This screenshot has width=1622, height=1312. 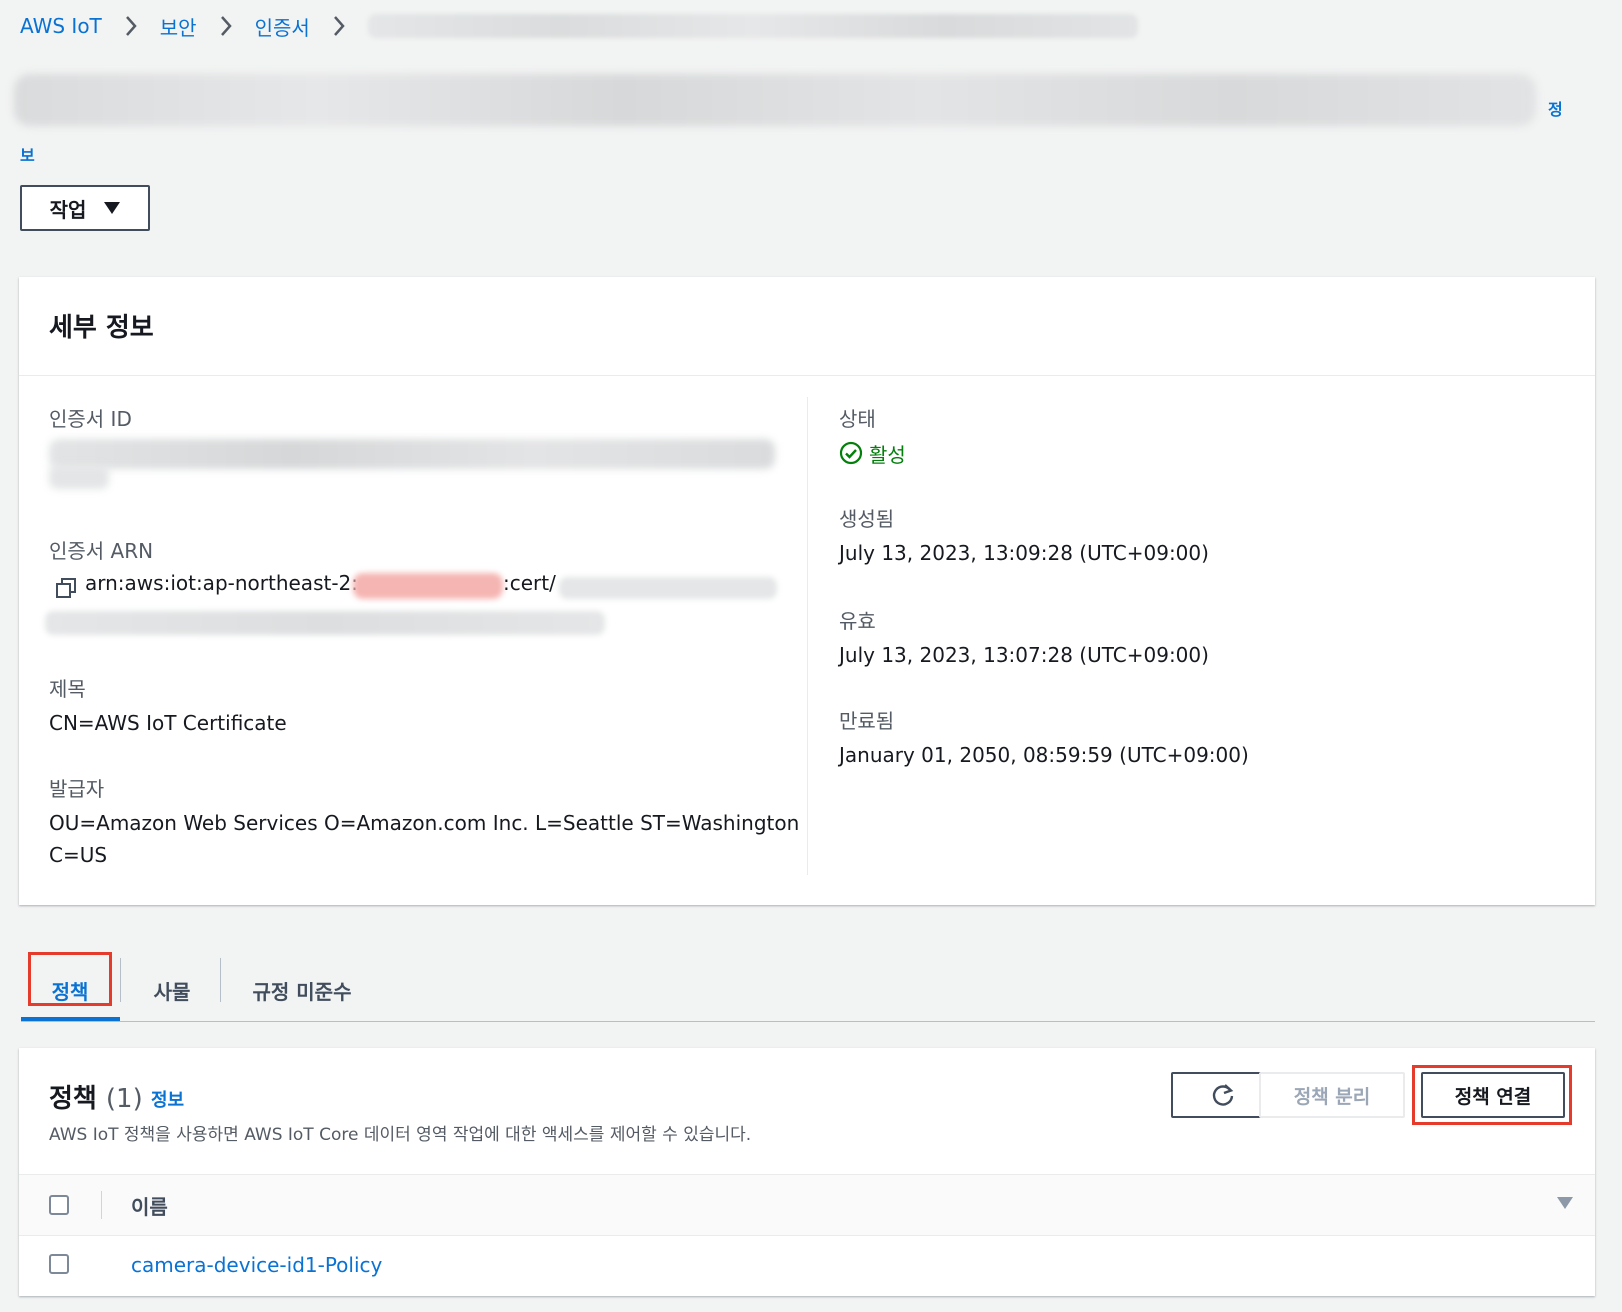 I want to click on cert-id-label: 인증서 ID, so click(x=90, y=419).